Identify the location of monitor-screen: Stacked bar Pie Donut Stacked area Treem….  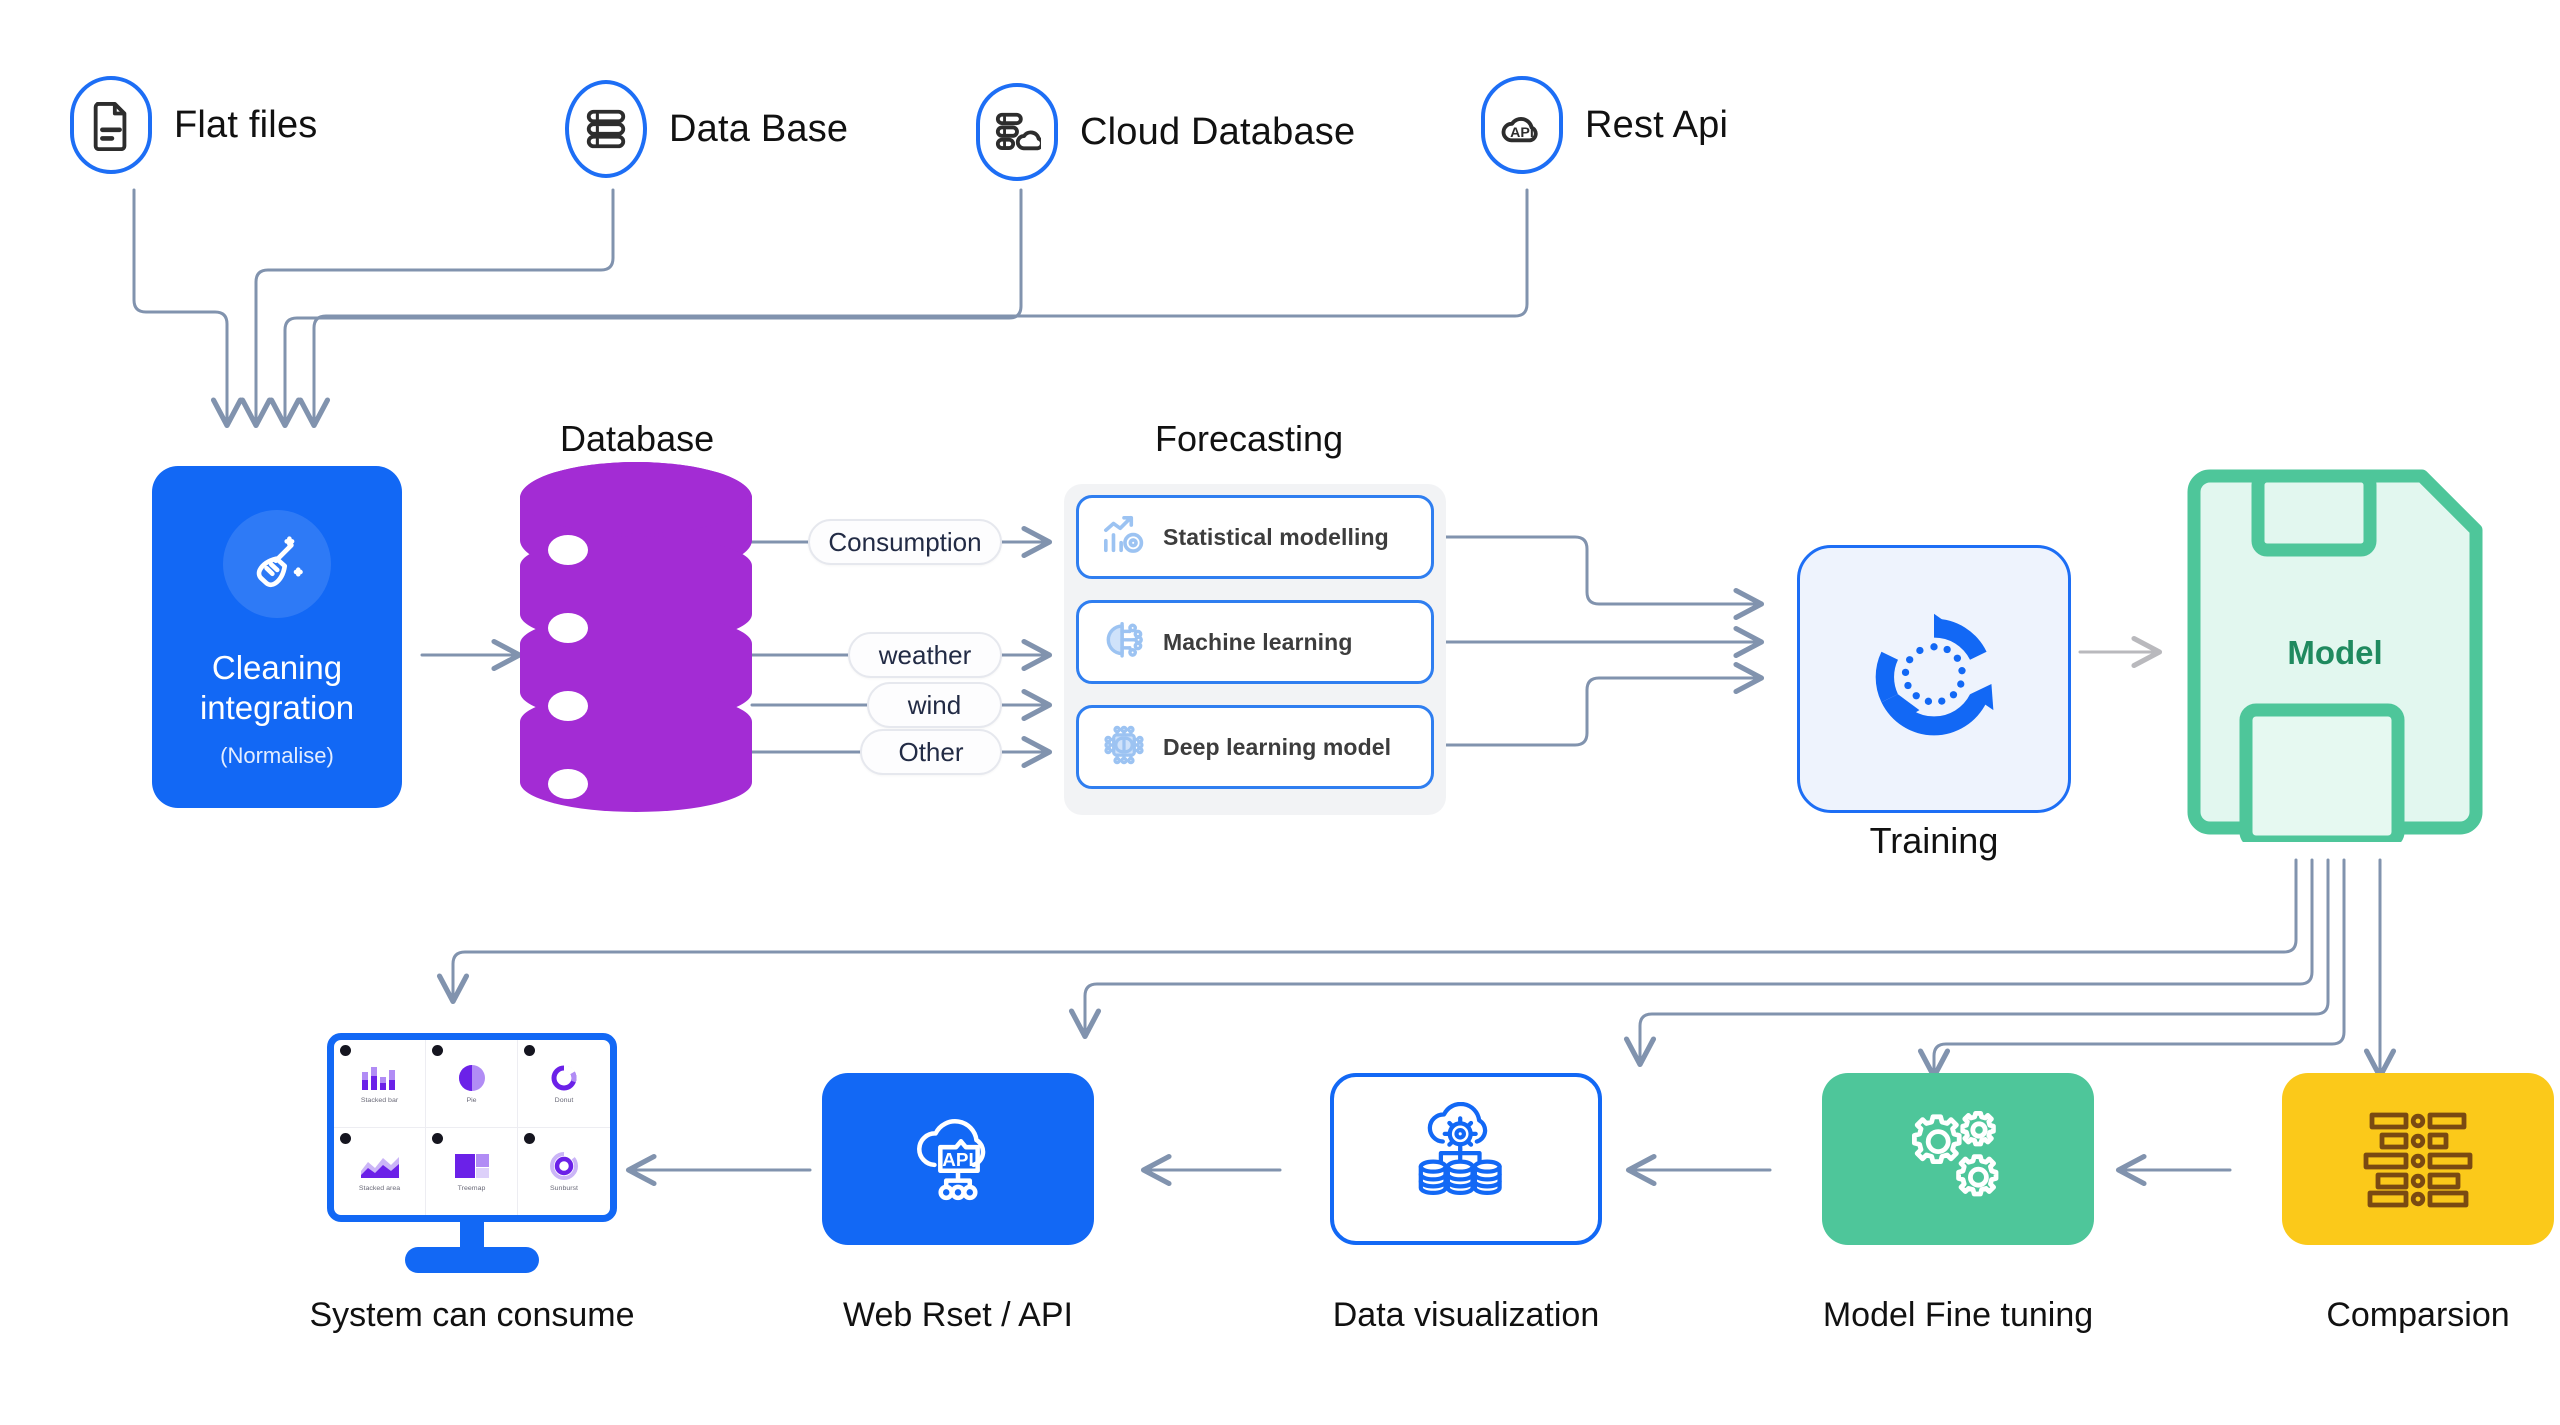
(472, 1127).